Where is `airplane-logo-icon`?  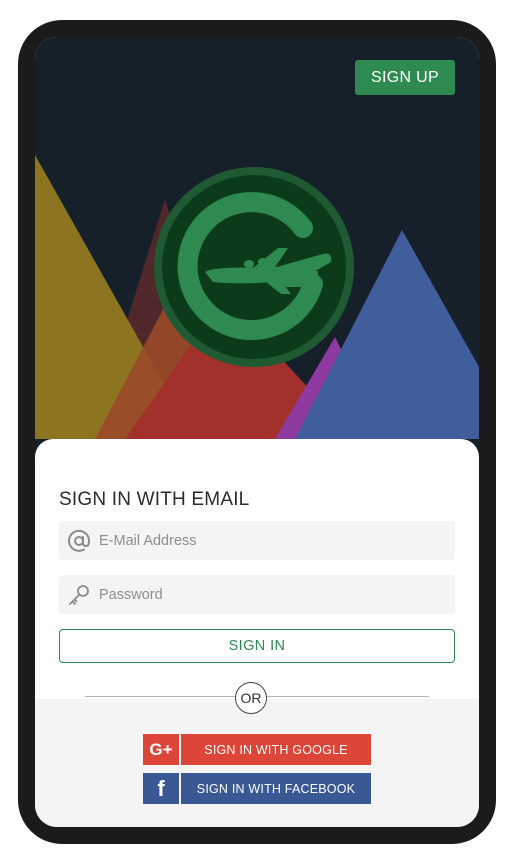
airplane-logo-icon is located at coordinates (254, 267).